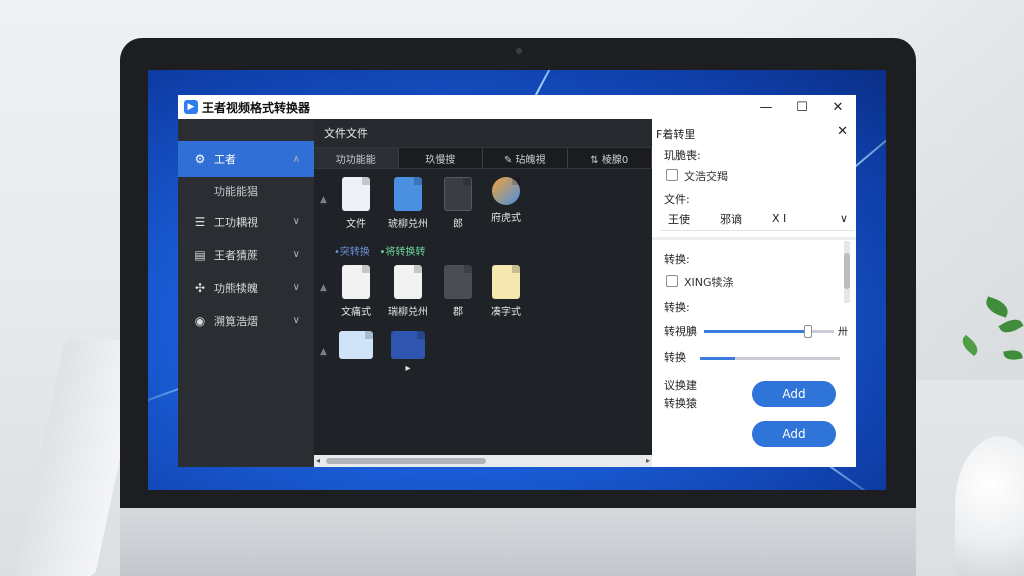  Describe the element at coordinates (200, 320) in the screenshot. I see `globe-icon: ◉` at that location.